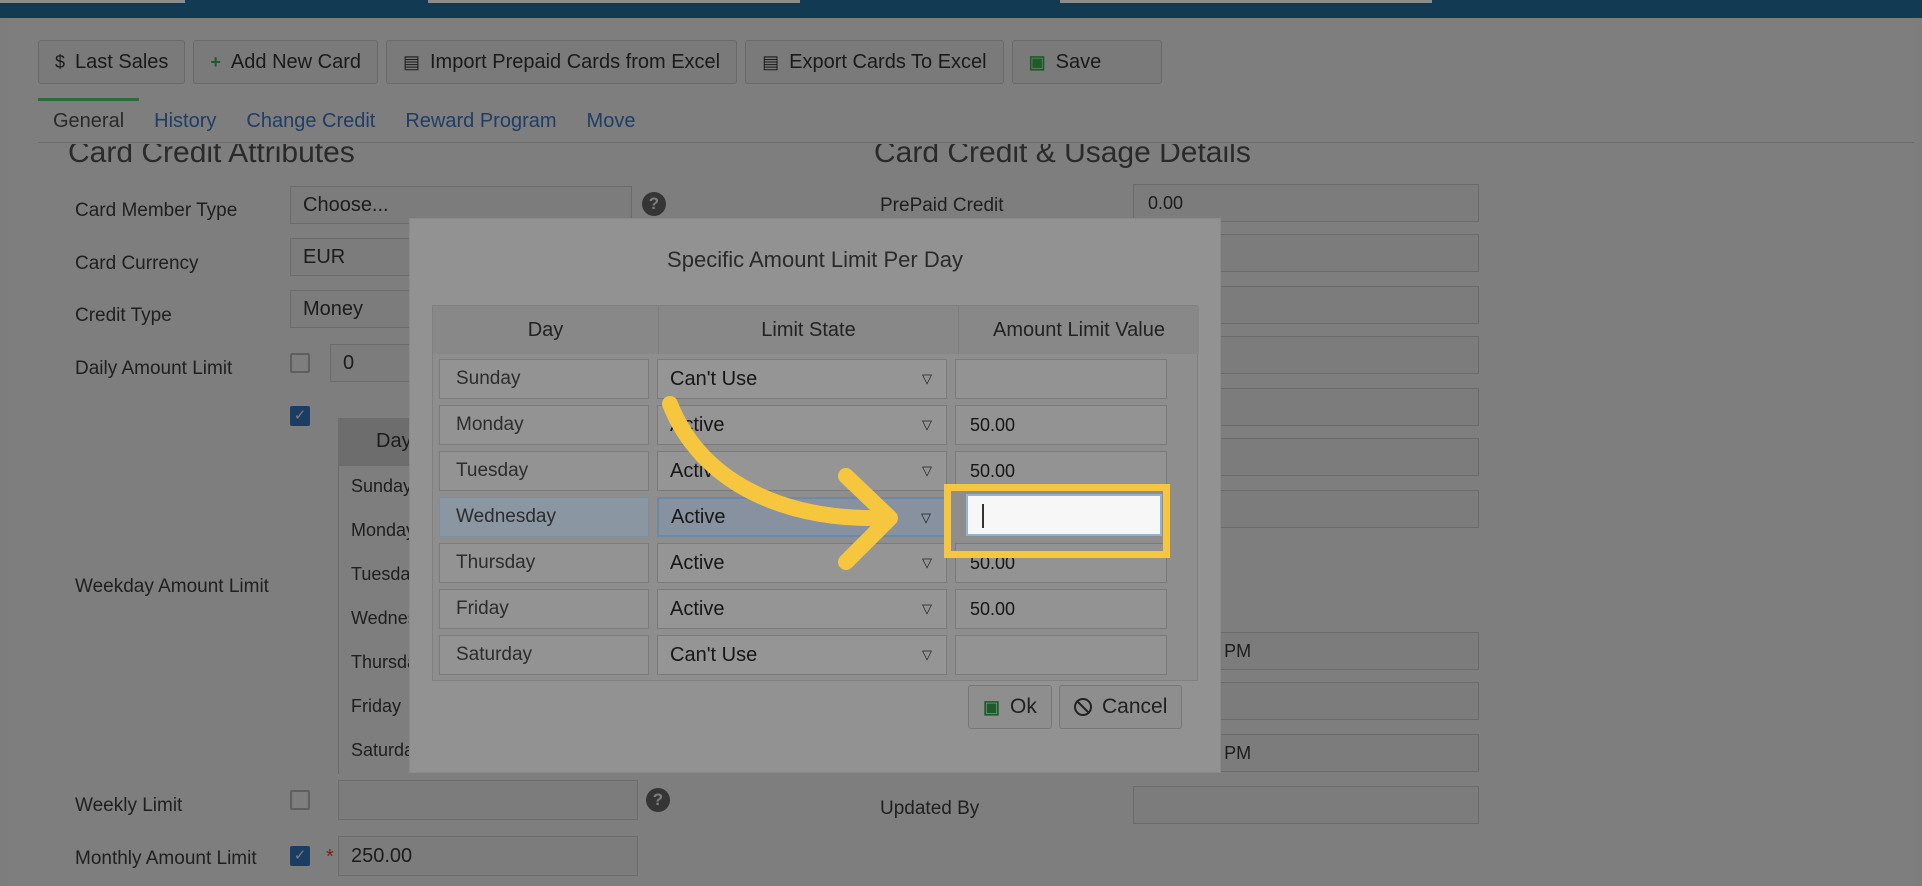 This screenshot has width=1922, height=886. I want to click on card-credit-usage-title: Card Credit & Usage Details, so click(1062, 156).